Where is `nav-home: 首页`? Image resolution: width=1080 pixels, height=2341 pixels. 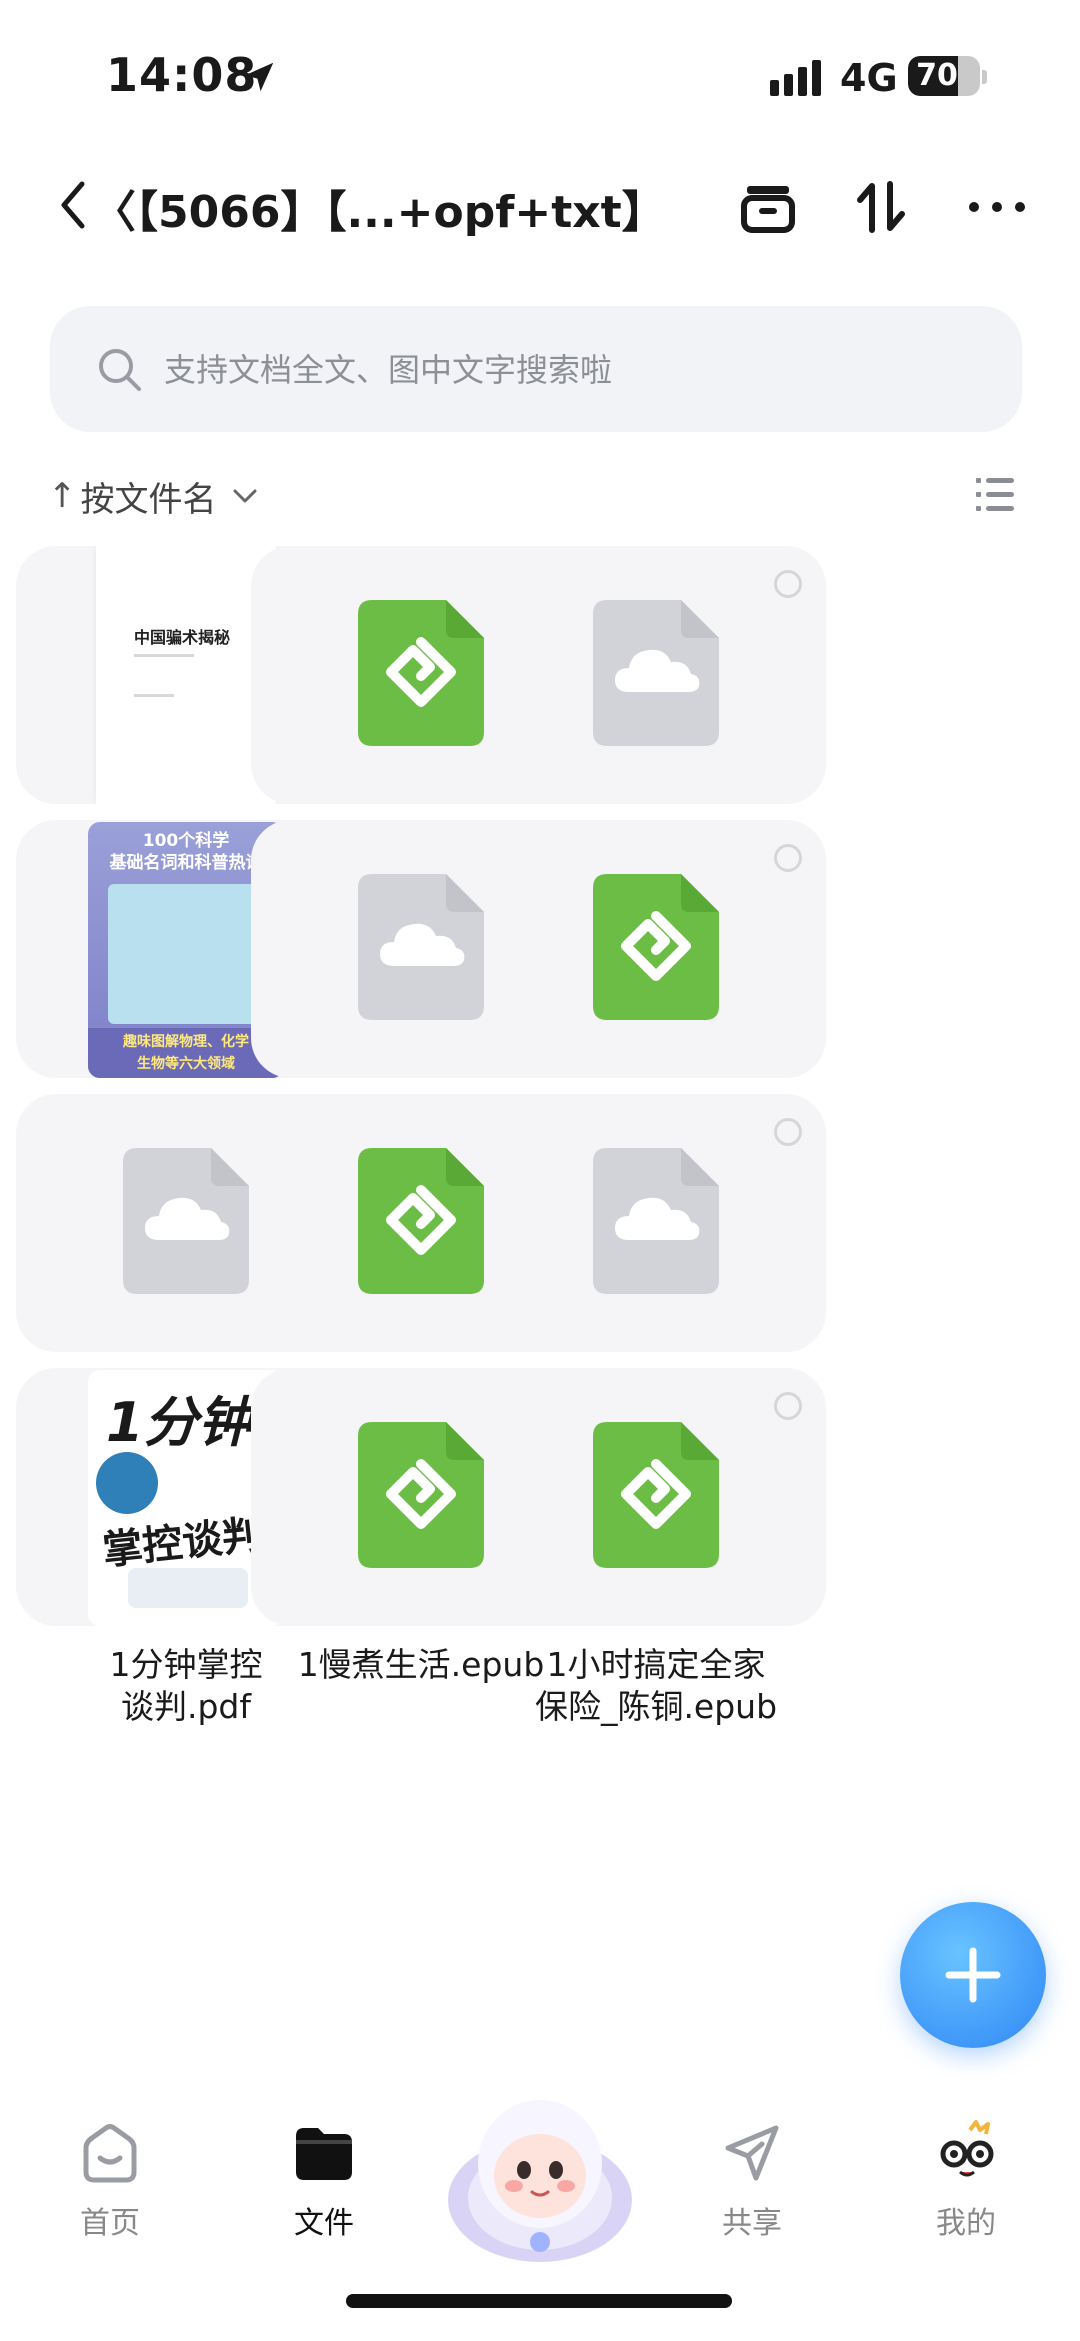
nav-home: 首页 is located at coordinates (110, 2180).